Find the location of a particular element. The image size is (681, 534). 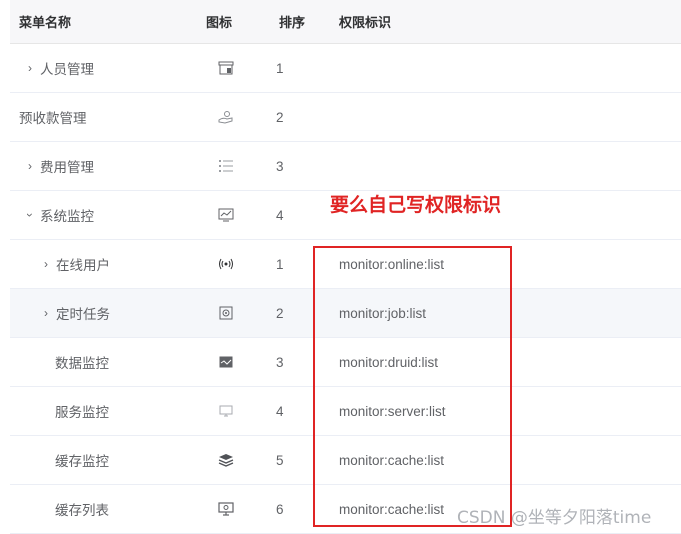

table-row: › 费用管理 3 is located at coordinates (345, 166).